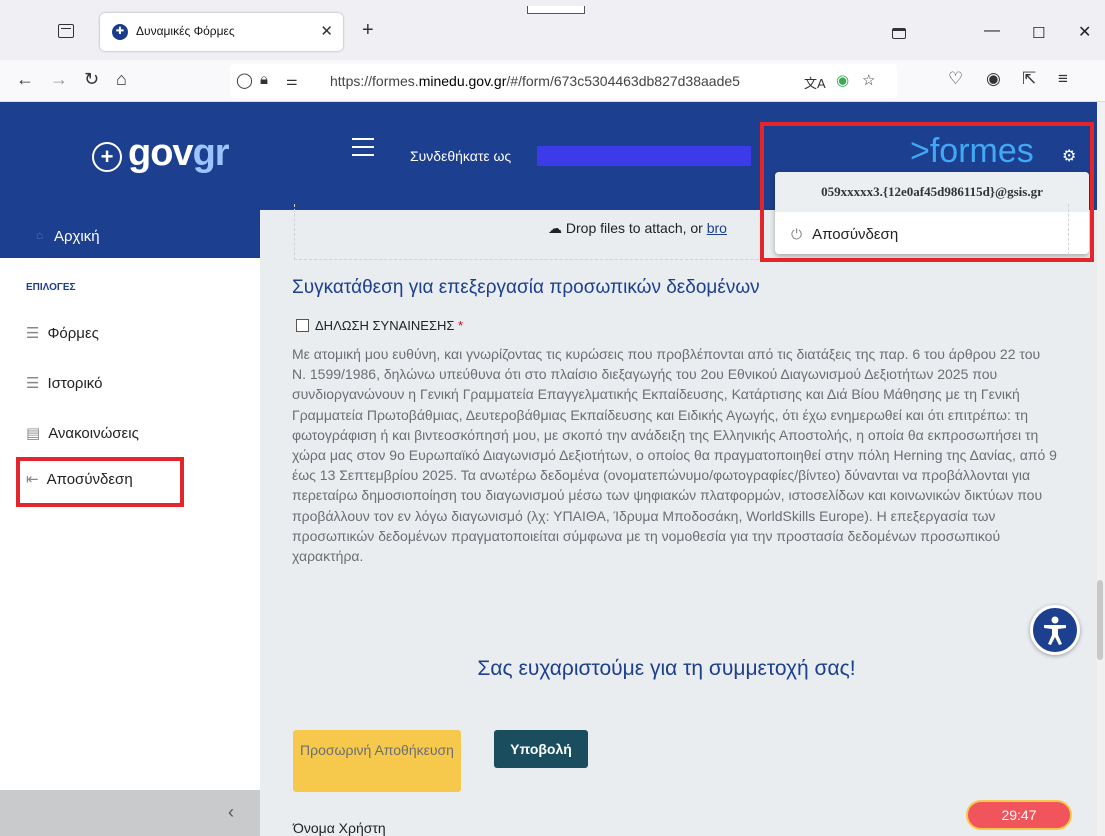 Image resolution: width=1105 pixels, height=836 pixels. What do you see at coordinates (59, 79) in the screenshot?
I see `forward-icon: →` at bounding box center [59, 79].